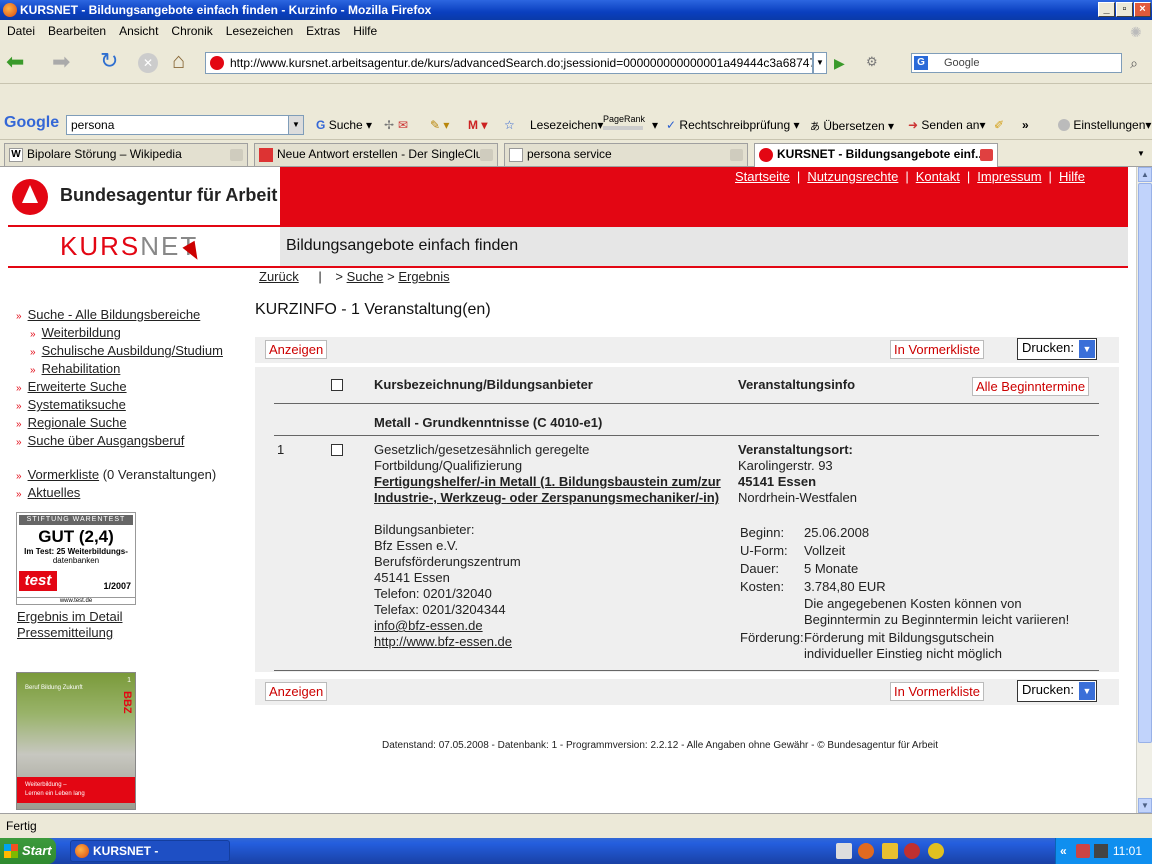  I want to click on link-ergebnis-detail: Ergebnis im Detail, so click(70, 617).